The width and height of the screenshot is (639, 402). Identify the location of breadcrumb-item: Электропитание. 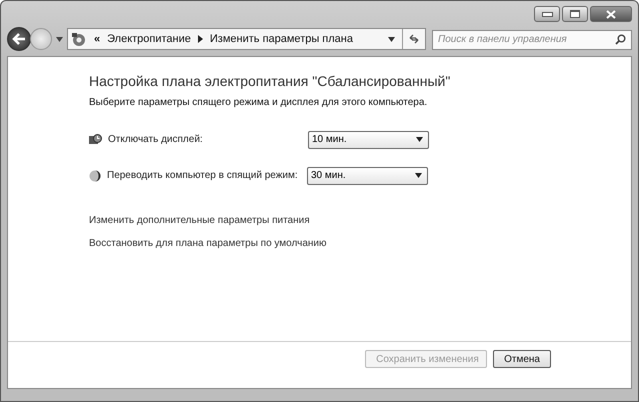
(149, 39).